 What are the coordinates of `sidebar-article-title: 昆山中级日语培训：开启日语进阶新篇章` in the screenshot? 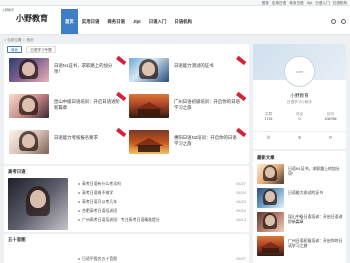 It's located at (315, 219).